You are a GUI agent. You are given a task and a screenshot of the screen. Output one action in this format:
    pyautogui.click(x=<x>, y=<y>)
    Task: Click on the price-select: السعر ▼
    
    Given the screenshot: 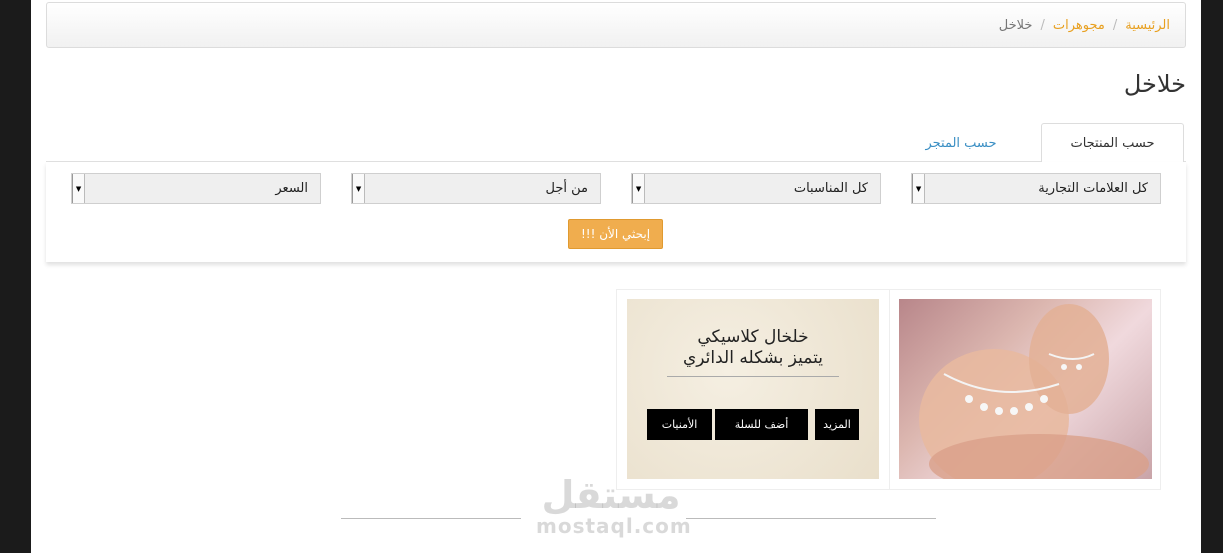 What is the action you would take?
    pyautogui.click(x=196, y=188)
    